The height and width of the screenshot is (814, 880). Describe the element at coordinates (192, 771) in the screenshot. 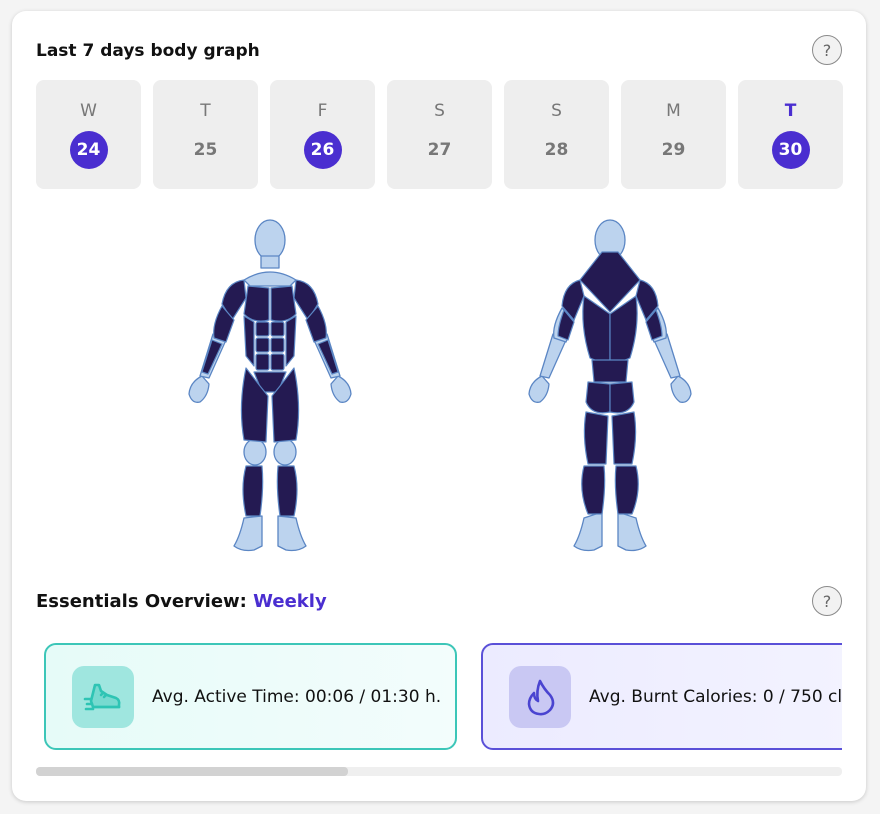

I see `scrollbar-thumb` at that location.